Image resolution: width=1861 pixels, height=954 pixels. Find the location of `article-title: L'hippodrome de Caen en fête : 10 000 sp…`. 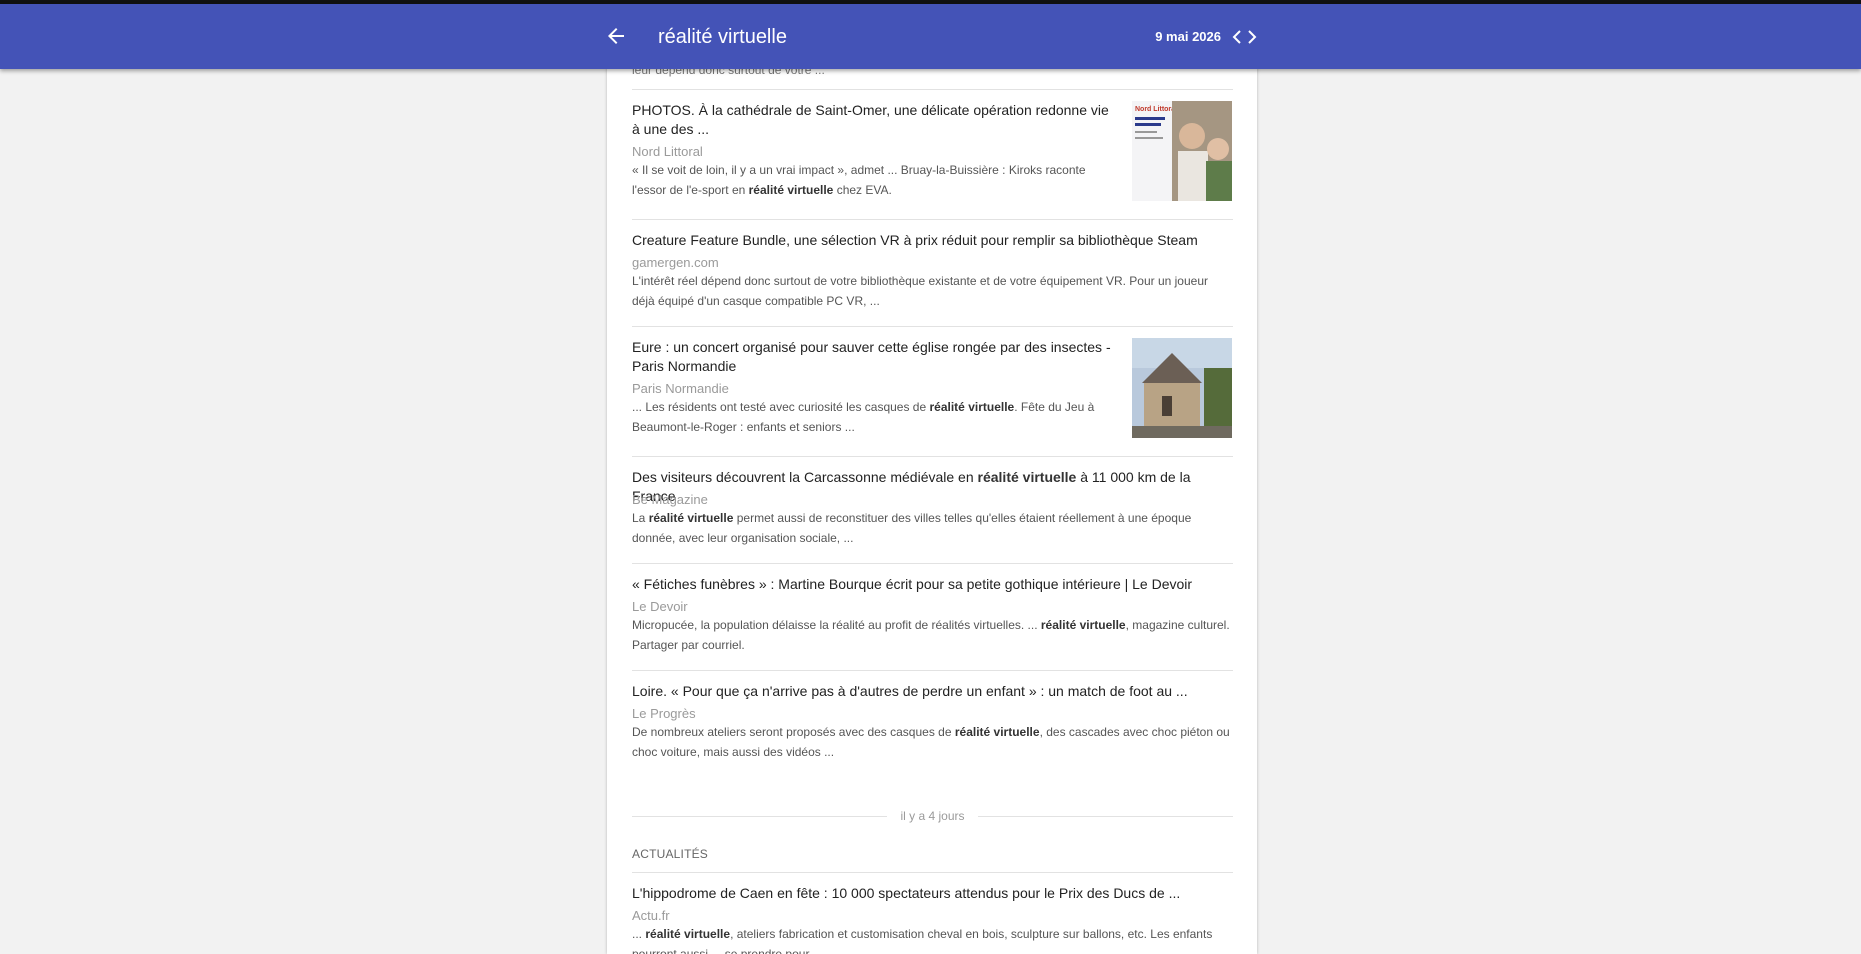

article-title: L'hippodrome de Caen en fête : 10 000 sp… is located at coordinates (932, 893).